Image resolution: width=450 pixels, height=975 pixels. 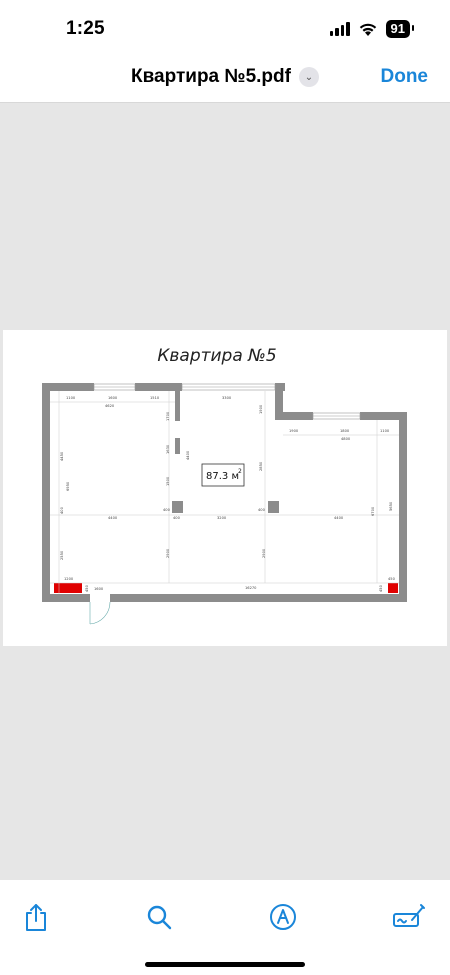 I want to click on dim-label: 3300, so click(x=227, y=398).